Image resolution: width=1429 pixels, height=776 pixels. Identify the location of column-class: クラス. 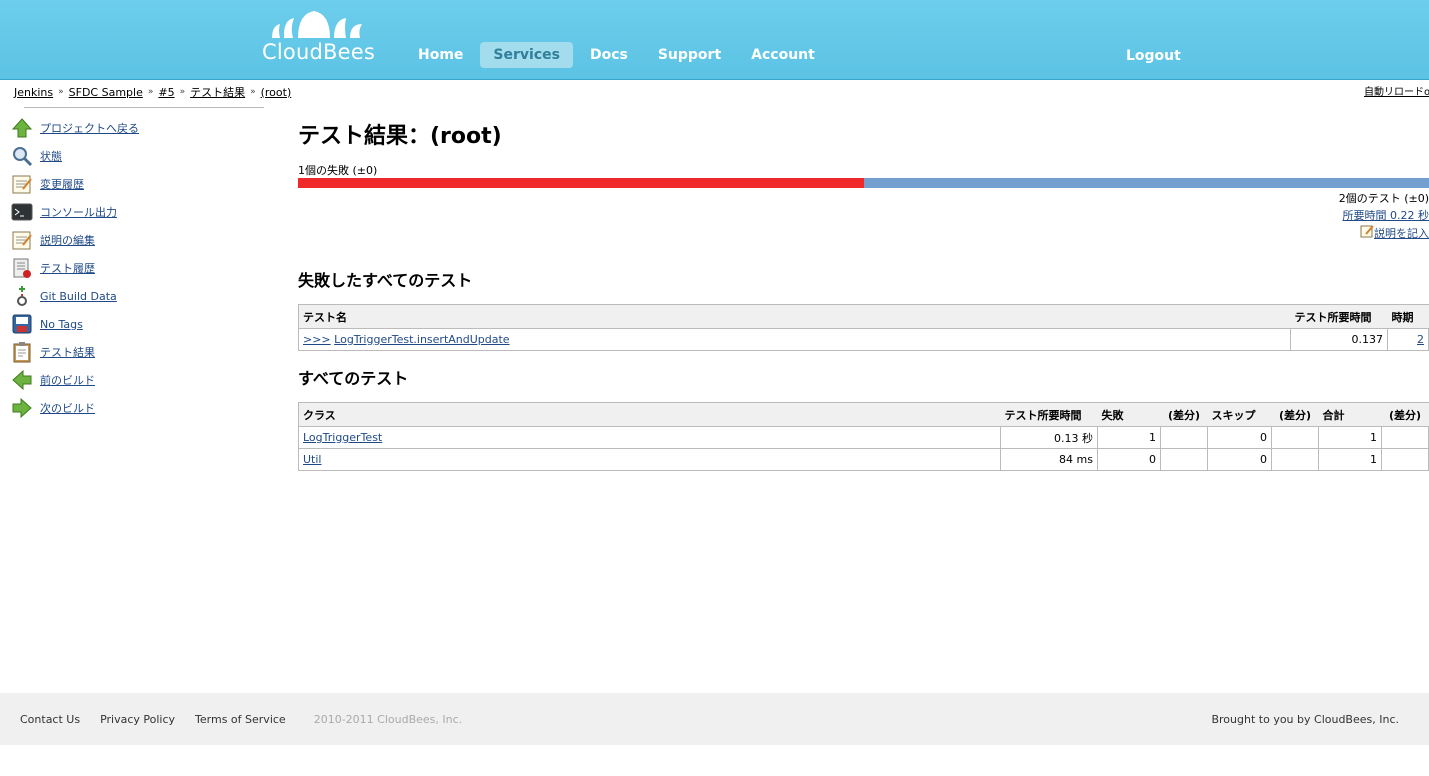
(649, 414).